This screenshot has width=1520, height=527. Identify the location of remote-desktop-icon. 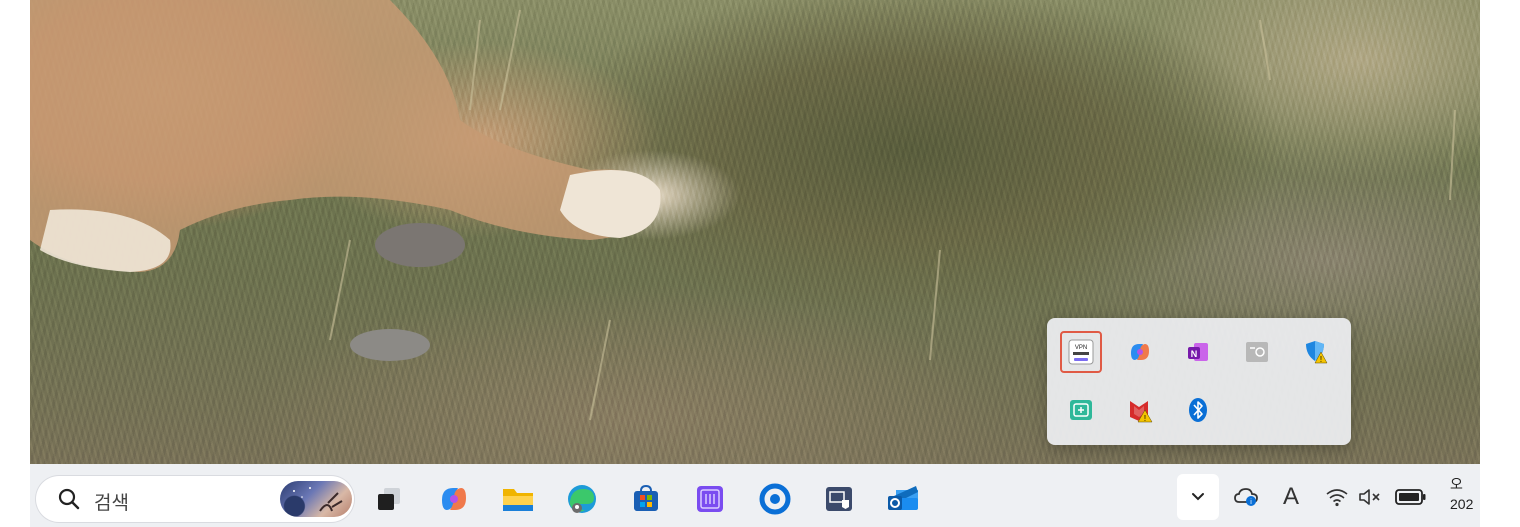
(839, 499).